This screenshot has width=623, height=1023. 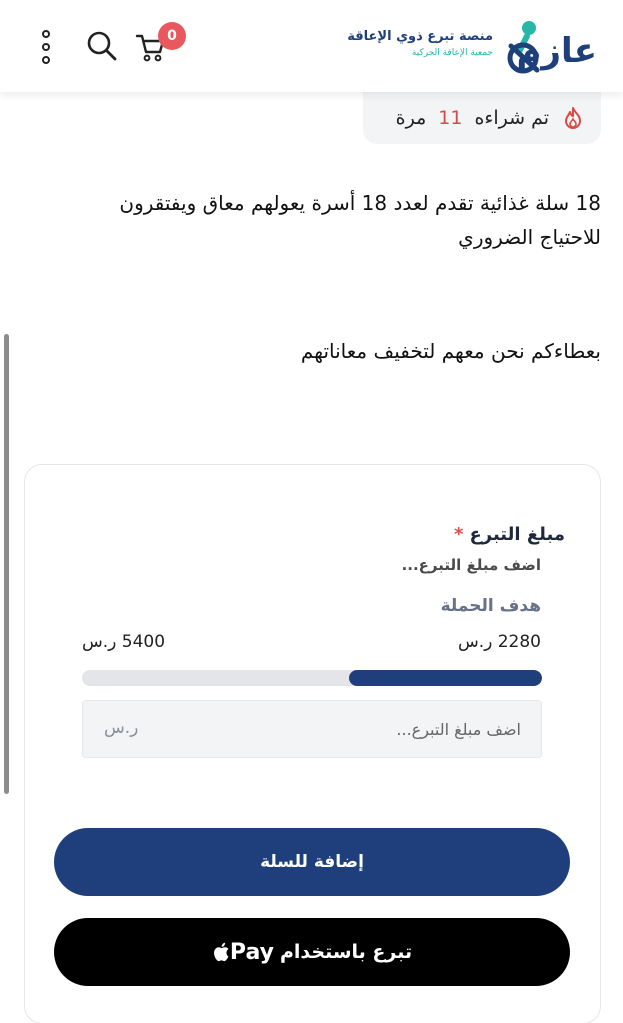 I want to click on search-icon, so click(x=102, y=46).